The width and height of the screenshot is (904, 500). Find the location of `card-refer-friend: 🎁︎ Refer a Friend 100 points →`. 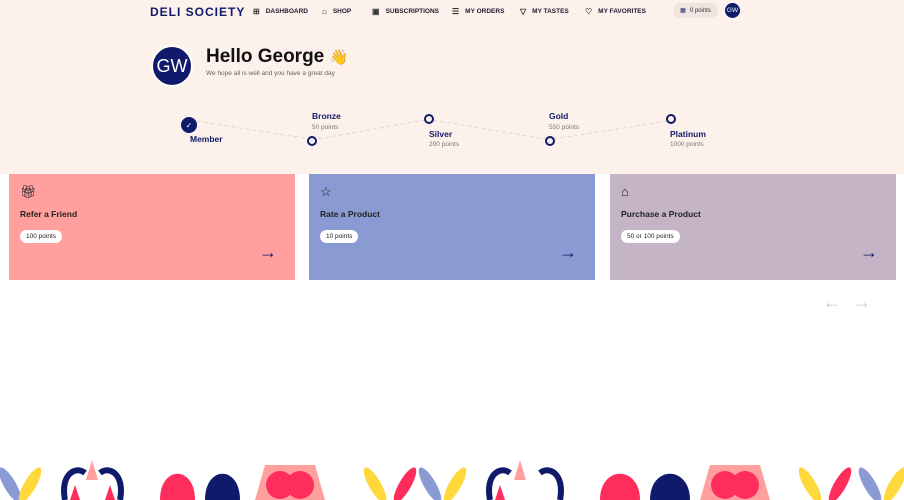

card-refer-friend: 🎁︎ Refer a Friend 100 points → is located at coordinates (152, 227).